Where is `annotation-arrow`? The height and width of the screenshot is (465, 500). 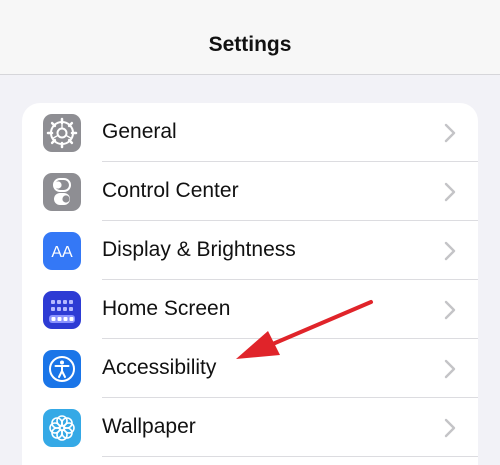
annotation-arrow is located at coordinates (304, 329).